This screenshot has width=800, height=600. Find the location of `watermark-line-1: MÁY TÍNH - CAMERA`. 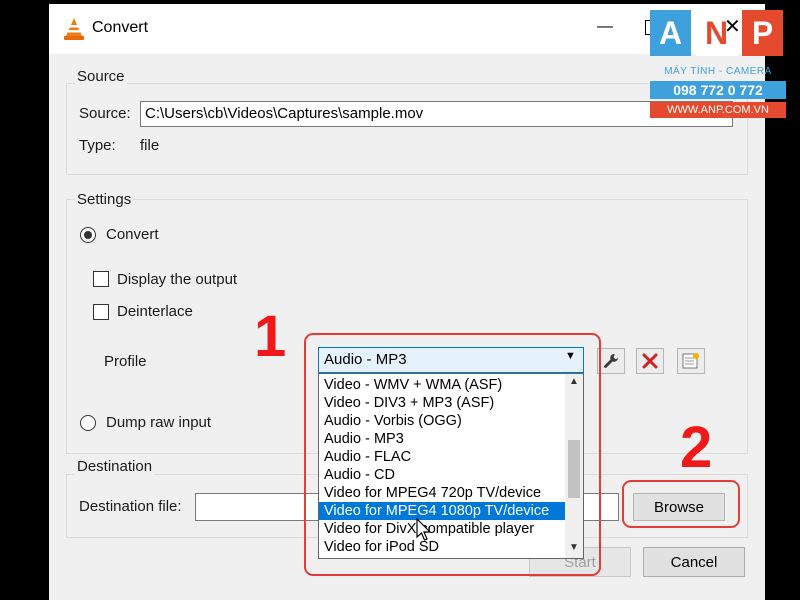

watermark-line-1: MÁY TÍNH - CAMERA is located at coordinates (718, 71).